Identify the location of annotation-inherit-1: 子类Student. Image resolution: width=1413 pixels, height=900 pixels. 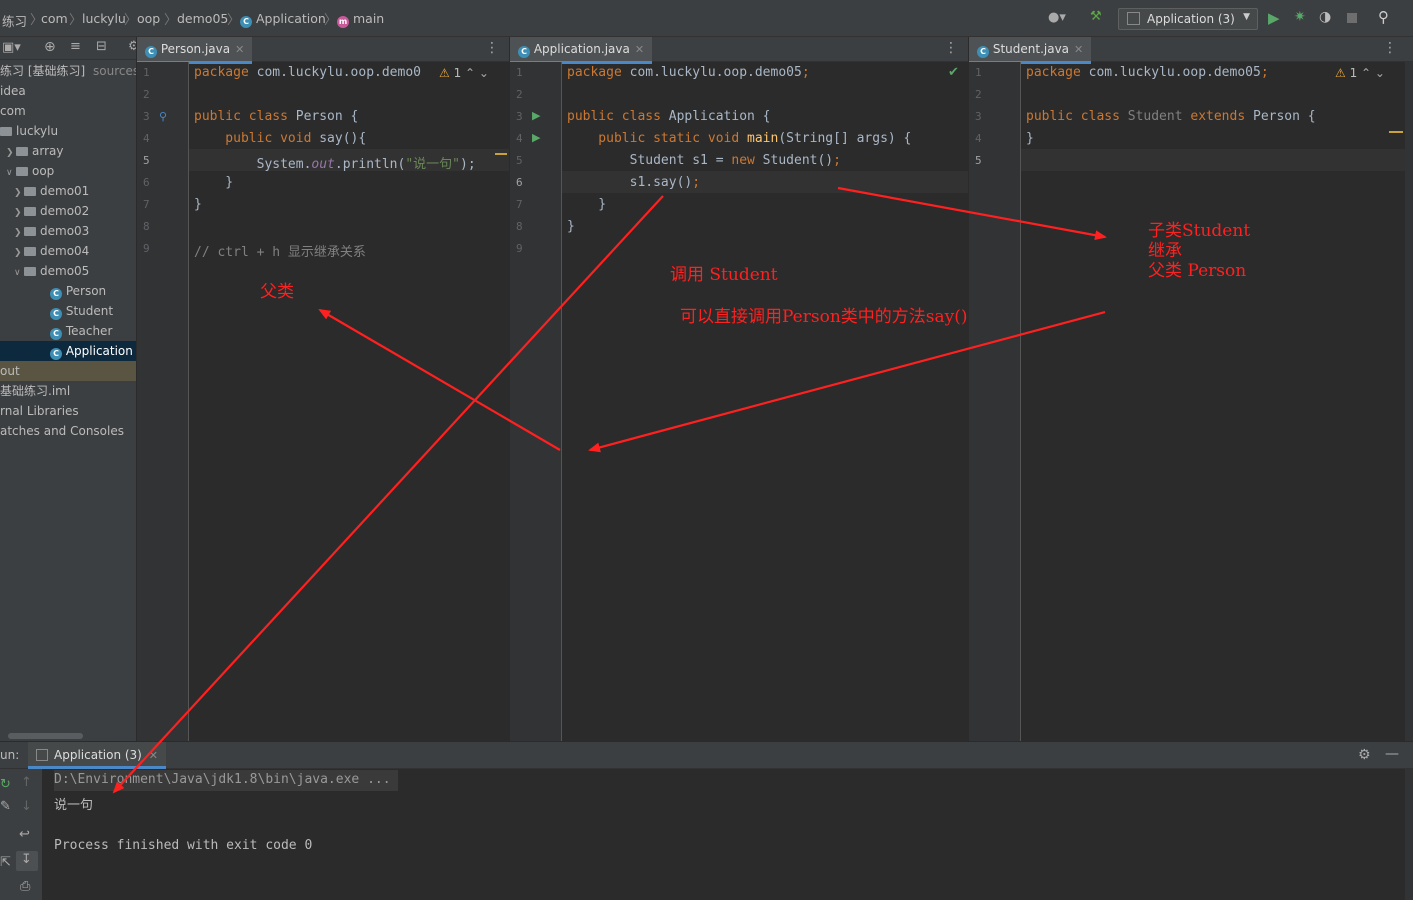
(1199, 231).